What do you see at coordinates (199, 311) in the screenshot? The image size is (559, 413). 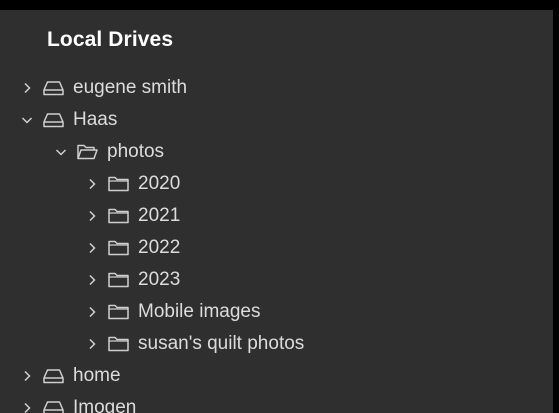 I see `tree-item-label: Mobile images` at bounding box center [199, 311].